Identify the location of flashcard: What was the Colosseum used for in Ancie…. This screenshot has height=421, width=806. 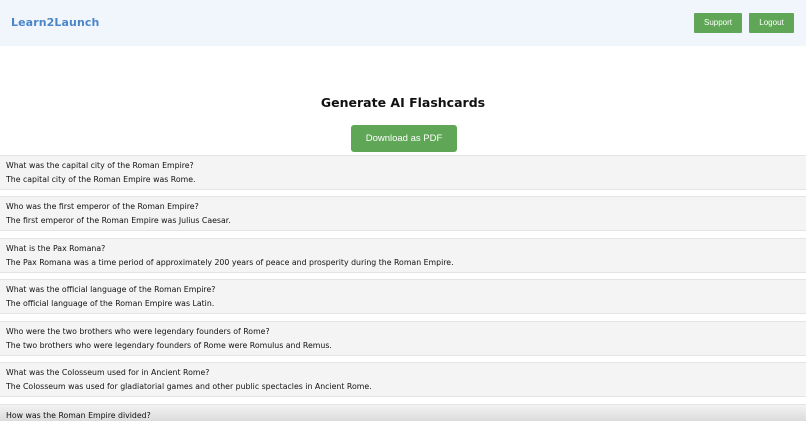
(403, 379).